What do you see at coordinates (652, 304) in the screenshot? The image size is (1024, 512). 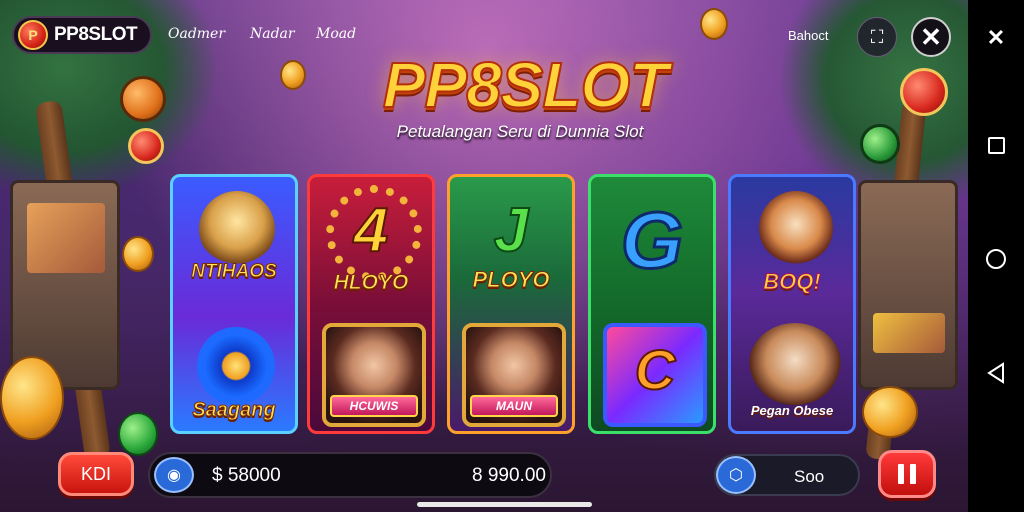 I see `game-card-4: G C` at bounding box center [652, 304].